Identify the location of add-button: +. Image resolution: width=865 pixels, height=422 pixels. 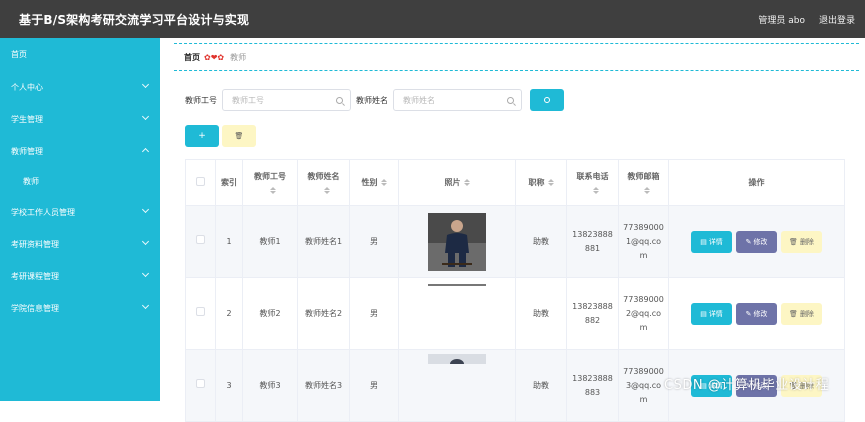
(202, 136).